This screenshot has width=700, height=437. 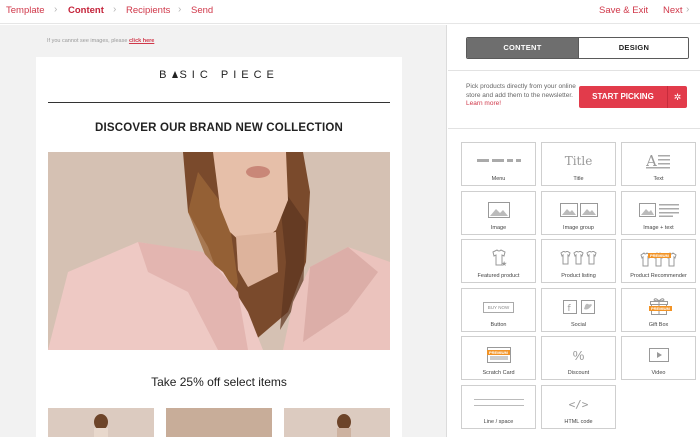 I want to click on scratch-card-icon: PREMIUM, so click(x=498, y=355).